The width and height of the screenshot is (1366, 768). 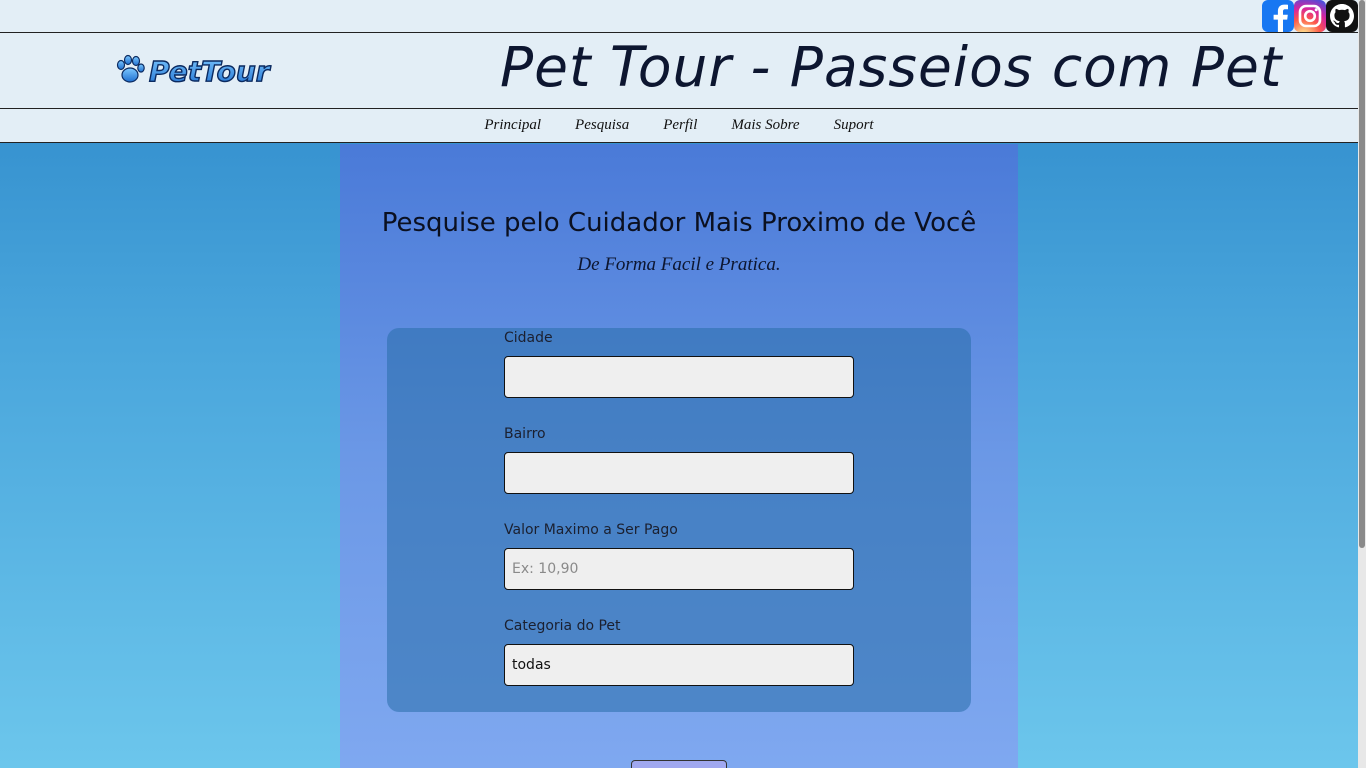 I want to click on valor-input, so click(x=679, y=569).